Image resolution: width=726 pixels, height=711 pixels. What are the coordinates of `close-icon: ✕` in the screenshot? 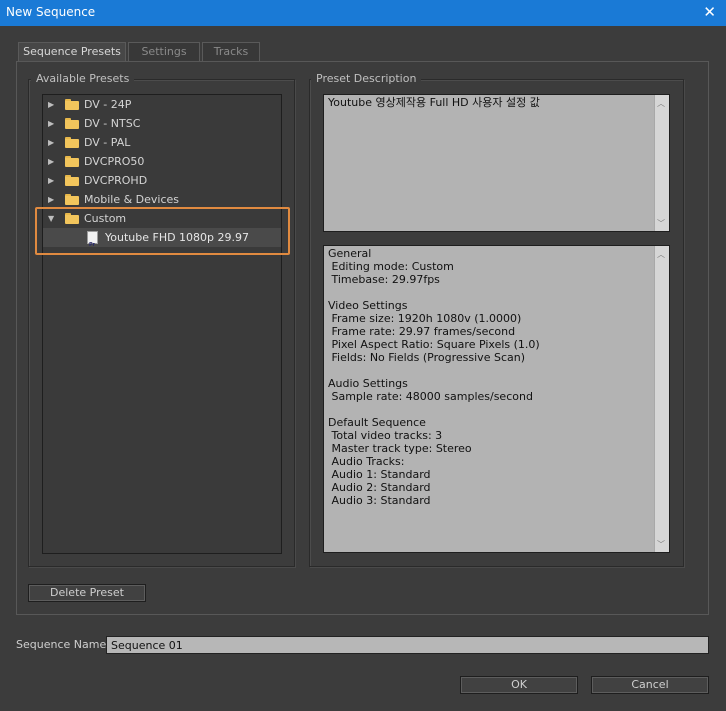 It's located at (709, 12).